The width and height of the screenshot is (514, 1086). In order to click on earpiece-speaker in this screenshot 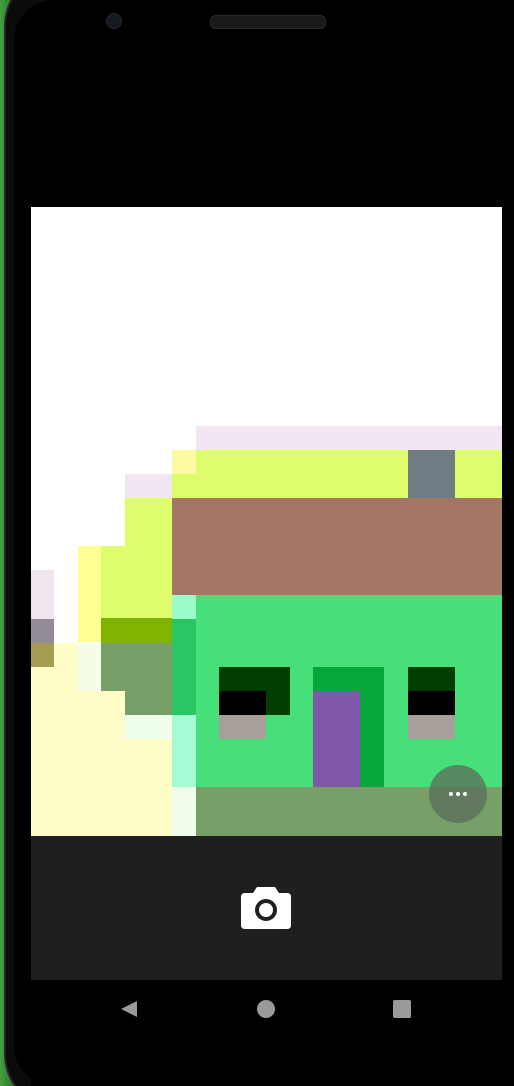, I will do `click(268, 22)`.